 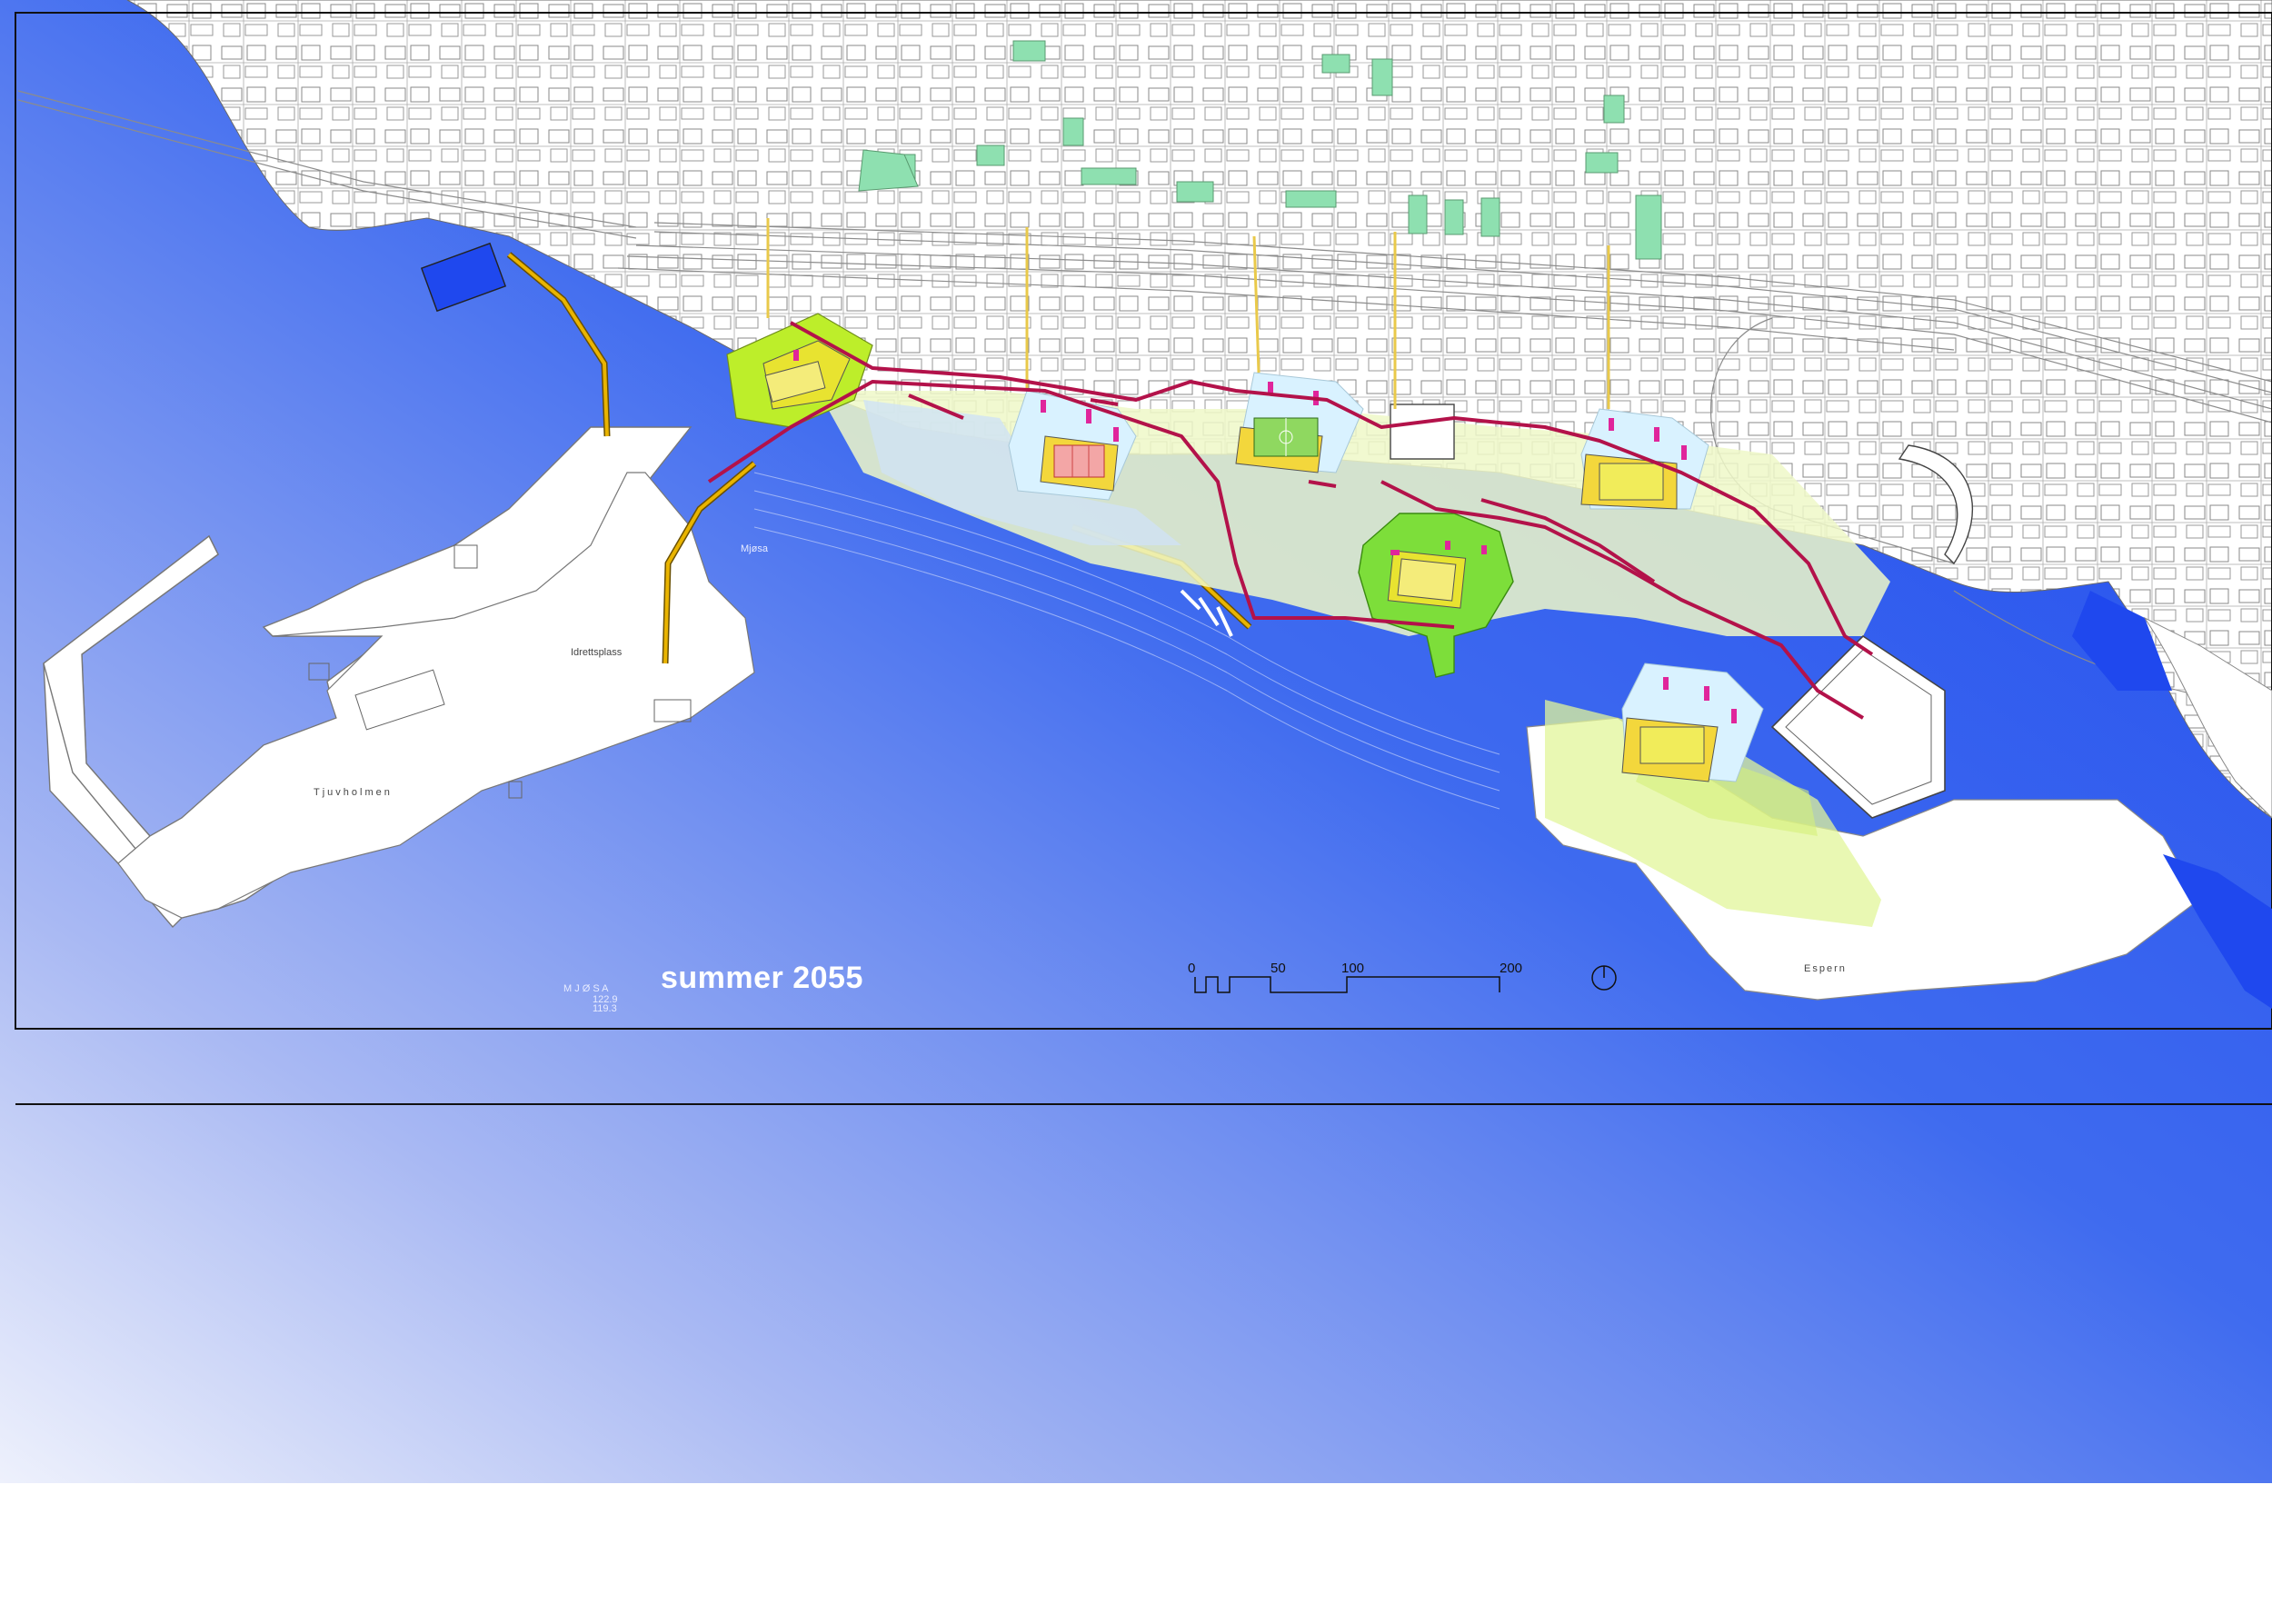 I want to click on water-label-name: M J Ø S A, so click(x=586, y=988).